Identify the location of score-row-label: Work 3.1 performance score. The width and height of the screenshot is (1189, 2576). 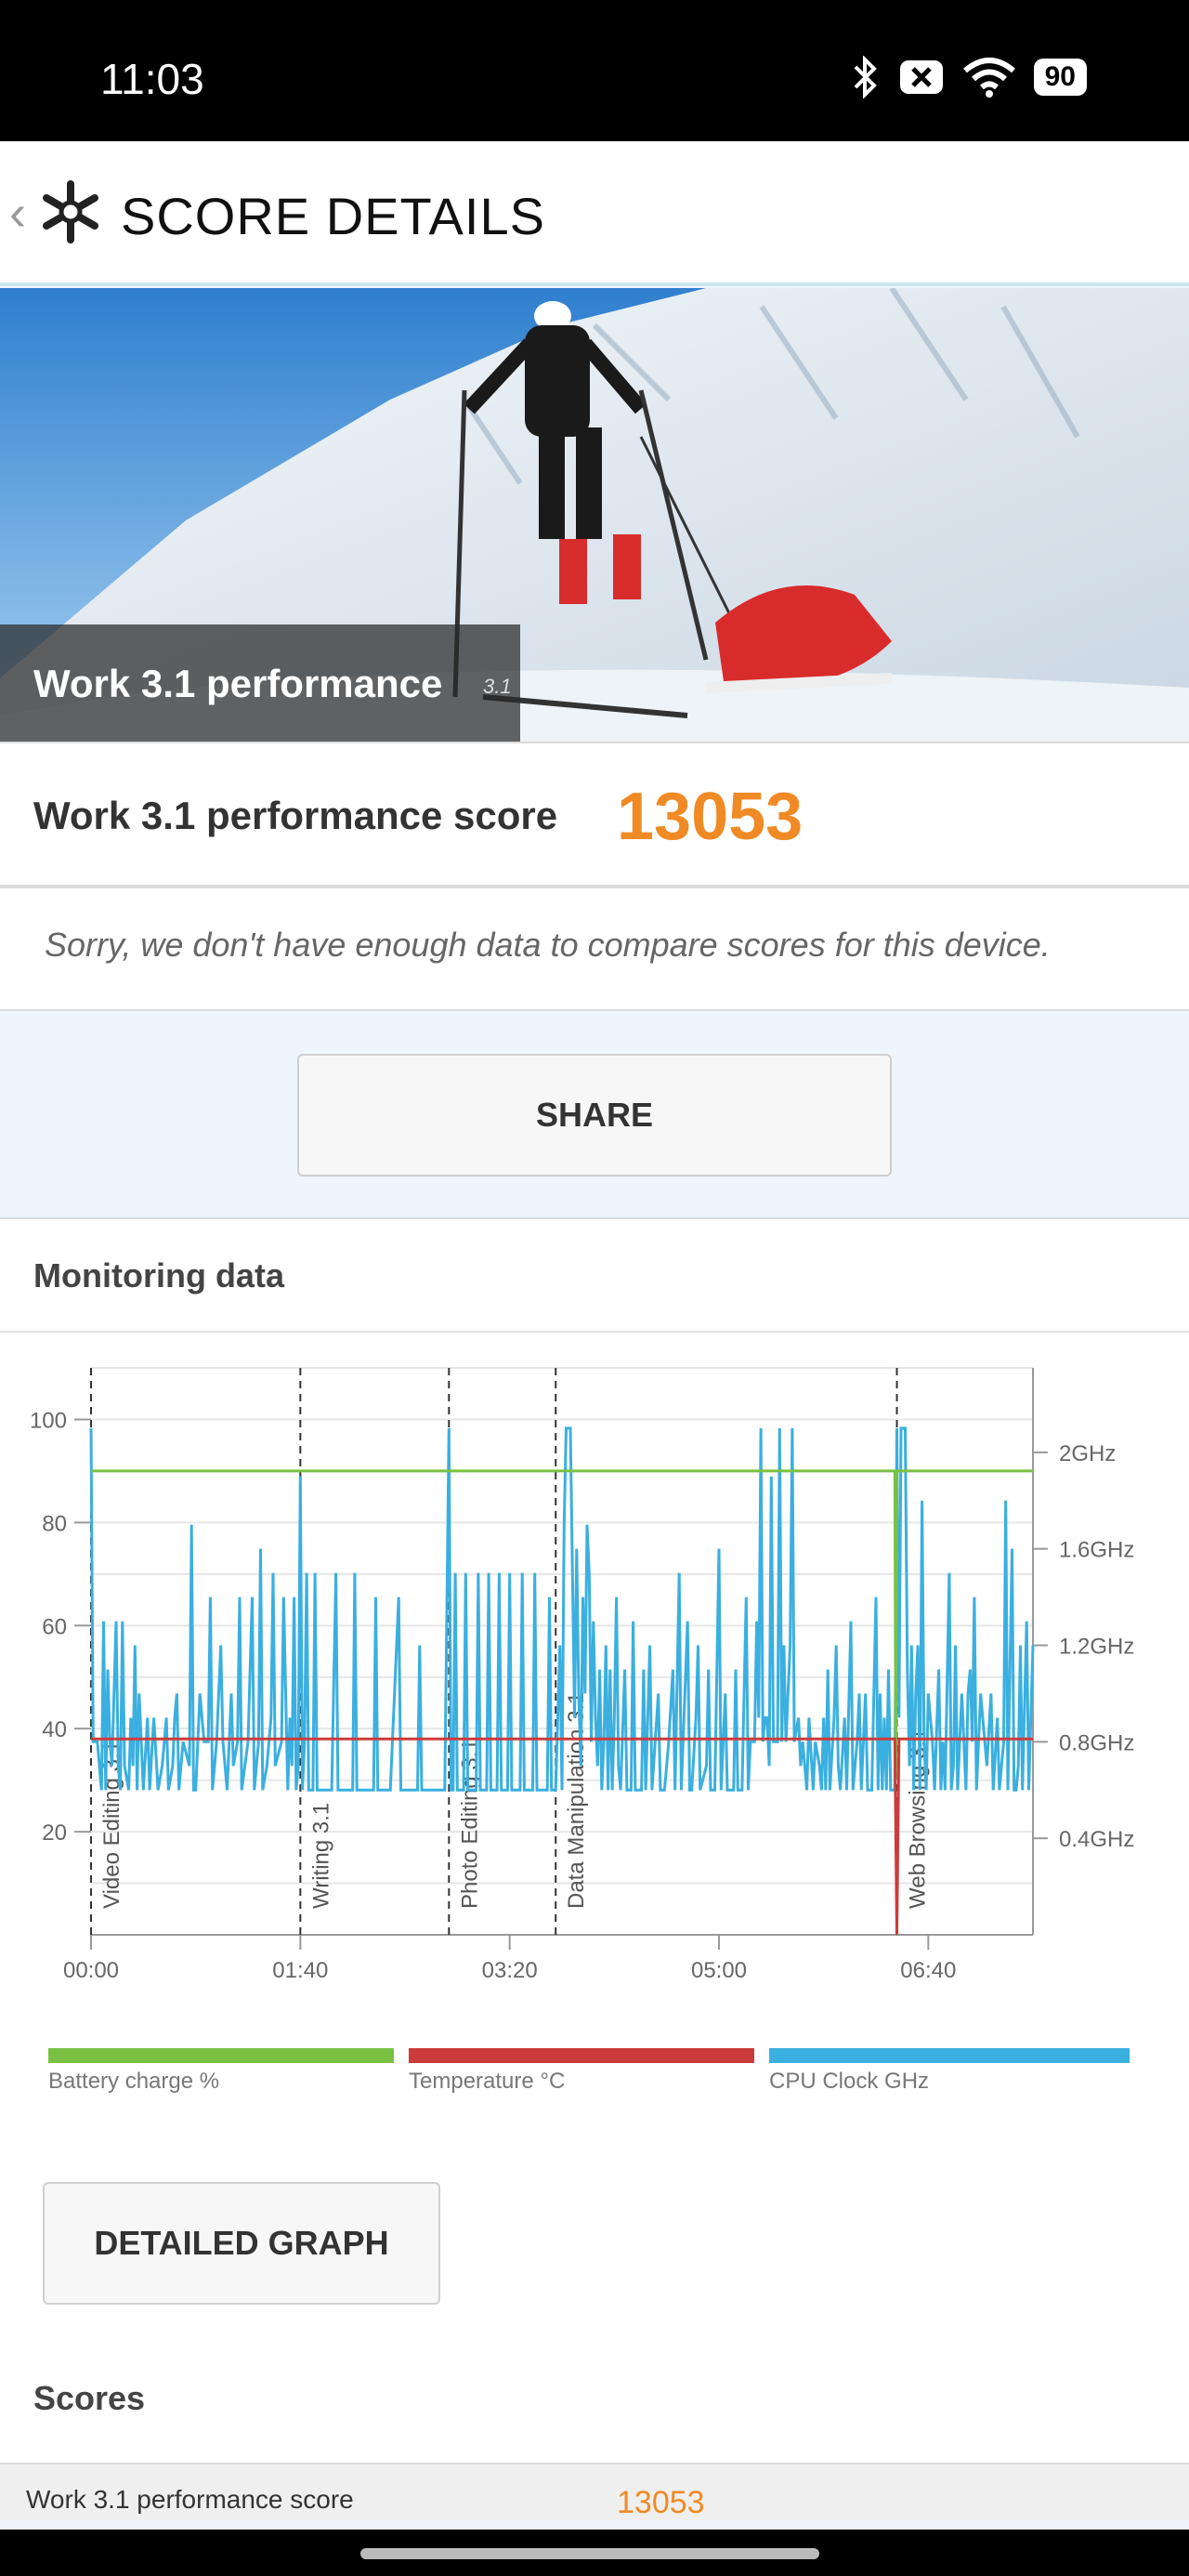
(190, 2499).